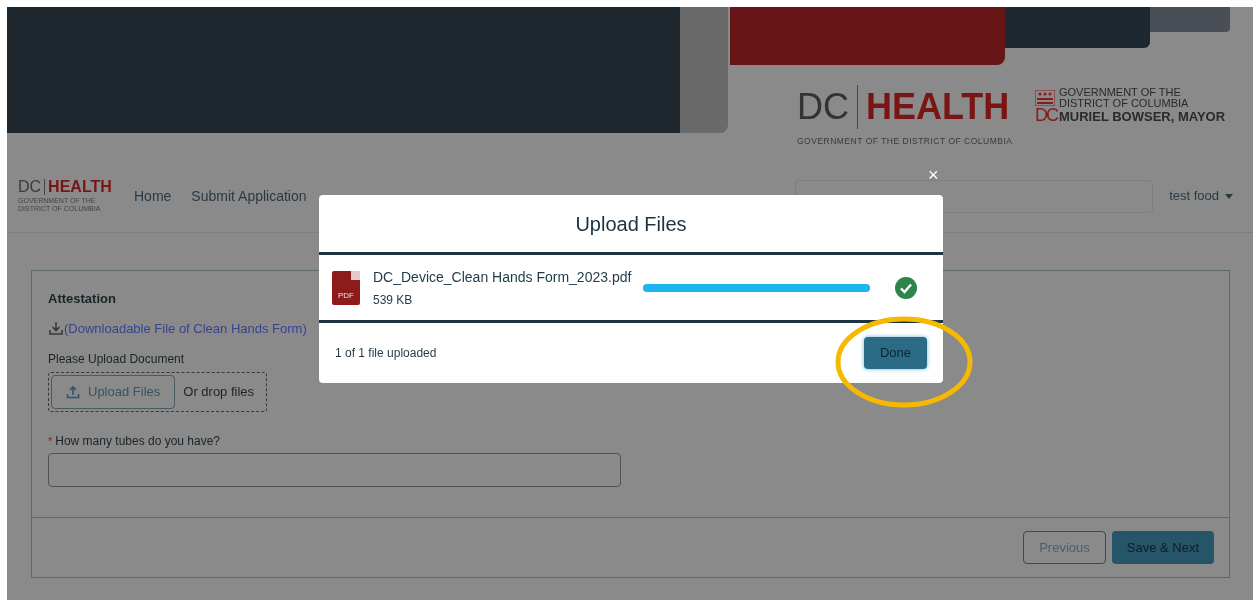 Image resolution: width=1260 pixels, height=600 pixels. What do you see at coordinates (56, 328) in the screenshot?
I see `download-icon` at bounding box center [56, 328].